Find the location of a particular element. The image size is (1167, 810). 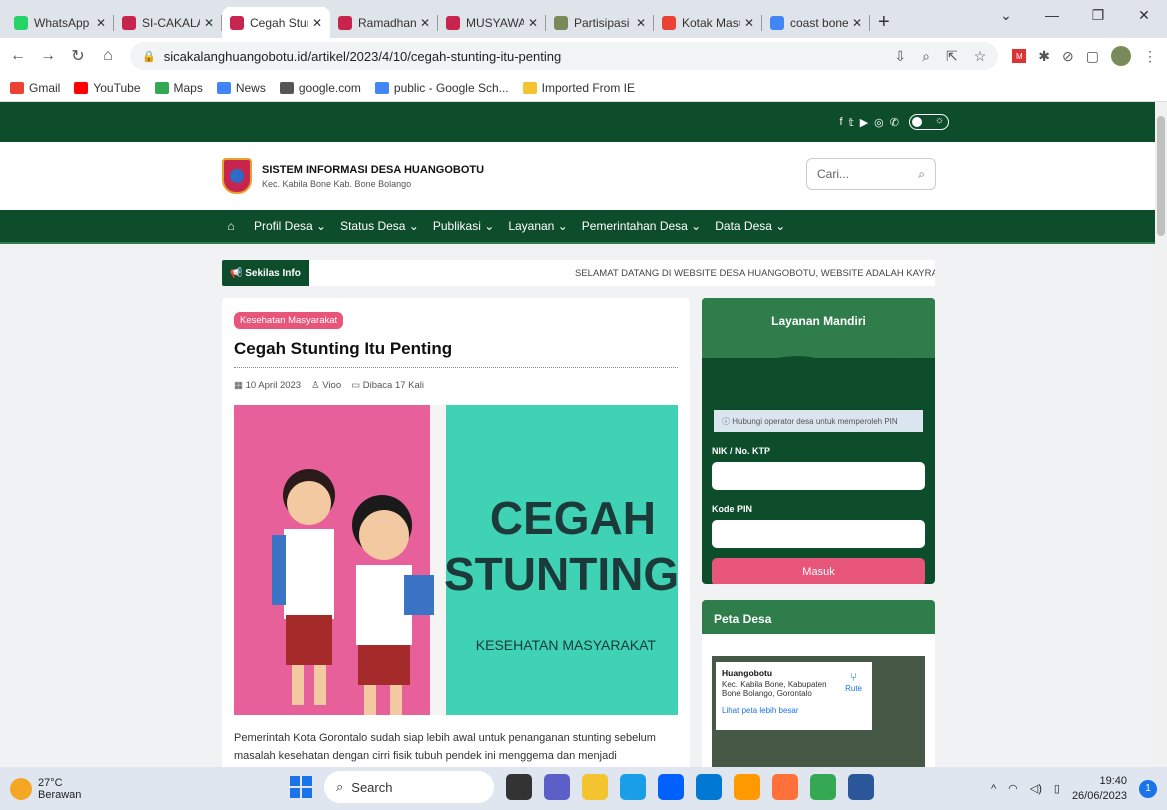

site-name: SISTEM INFORMASI DESA HUANGOBOTU is located at coordinates (373, 170).